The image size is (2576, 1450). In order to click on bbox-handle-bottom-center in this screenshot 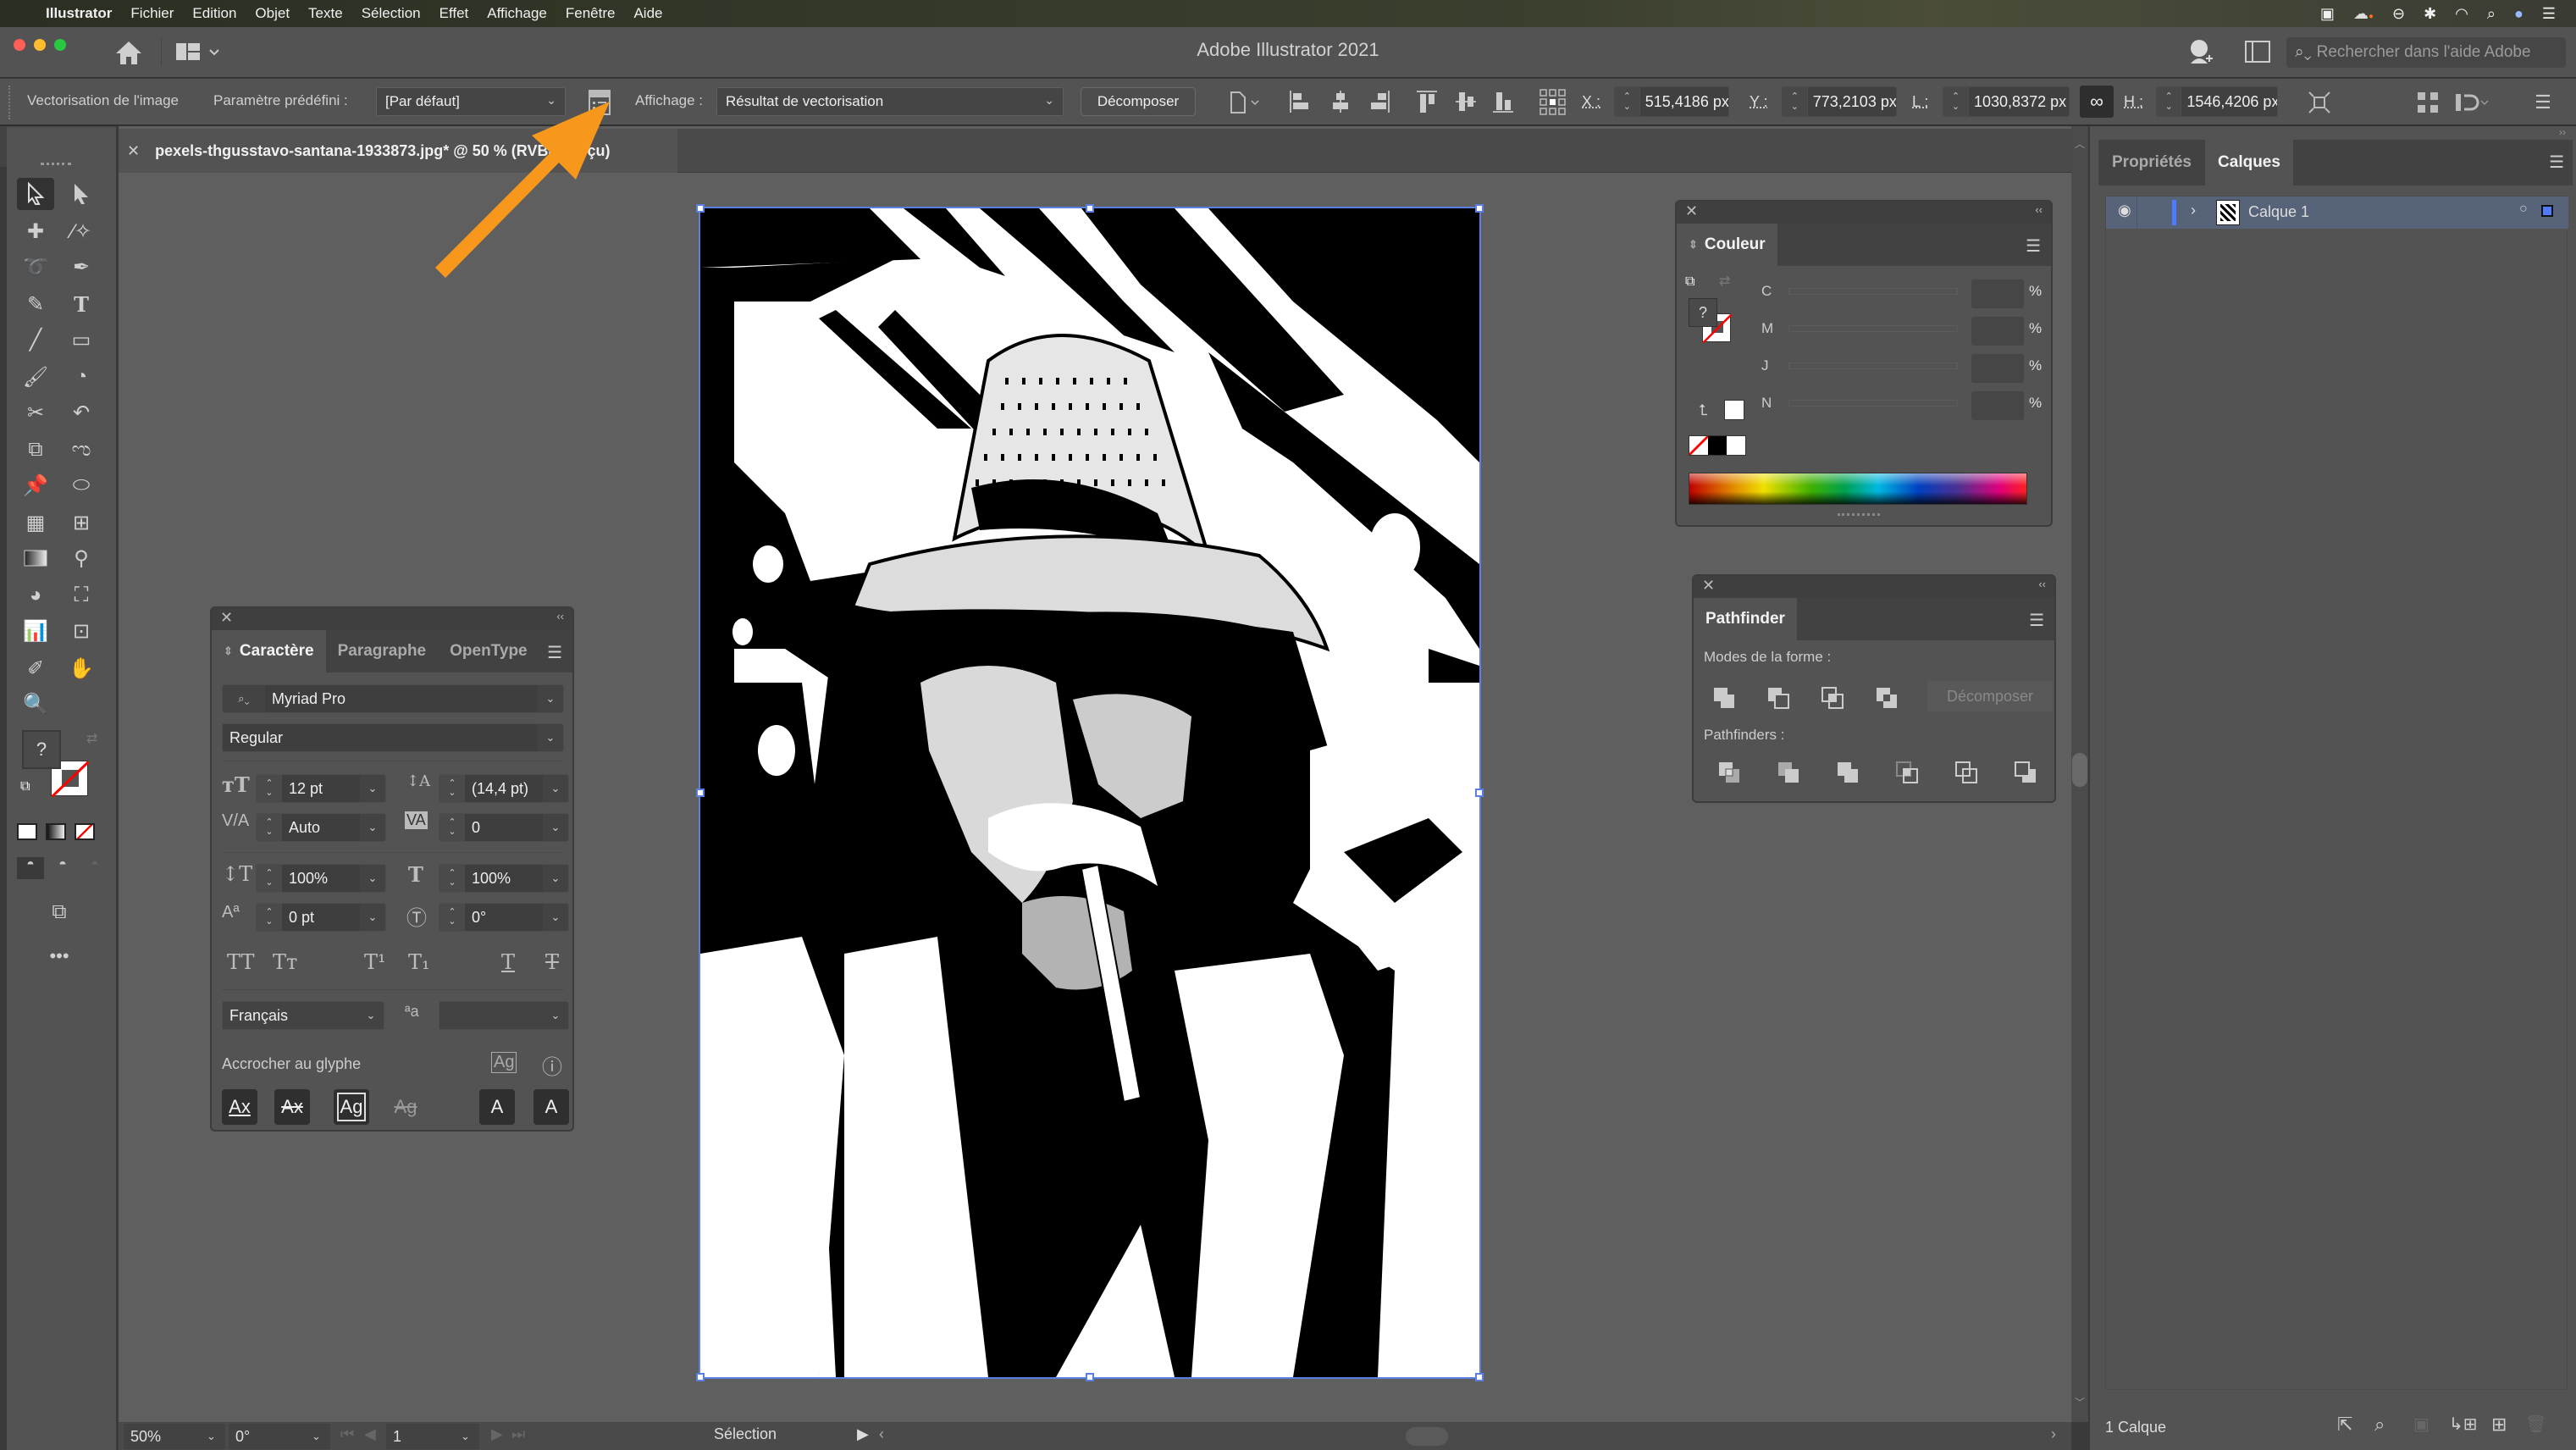, I will do `click(1090, 1377)`.